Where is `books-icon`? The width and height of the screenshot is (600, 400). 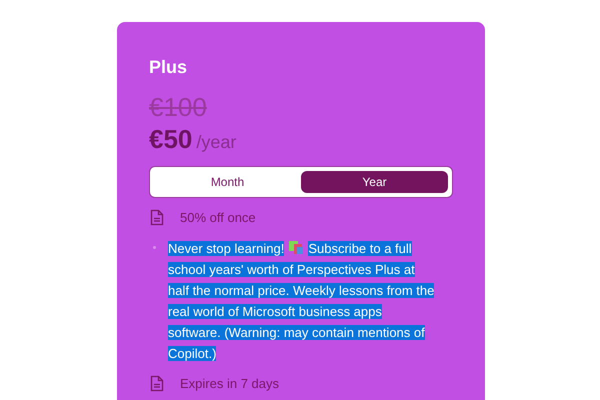
books-icon is located at coordinates (296, 247).